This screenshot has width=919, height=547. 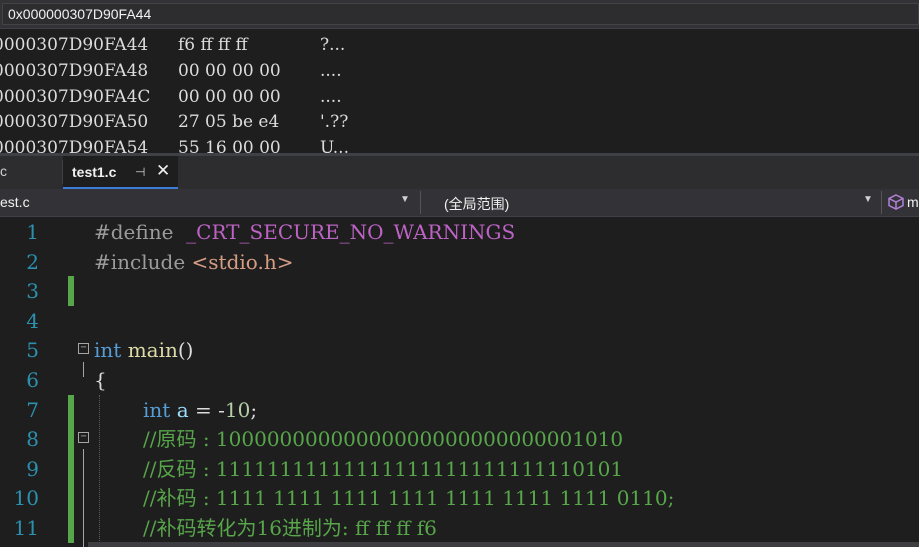 What do you see at coordinates (459, 321) in the screenshot?
I see `code-line: 4` at bounding box center [459, 321].